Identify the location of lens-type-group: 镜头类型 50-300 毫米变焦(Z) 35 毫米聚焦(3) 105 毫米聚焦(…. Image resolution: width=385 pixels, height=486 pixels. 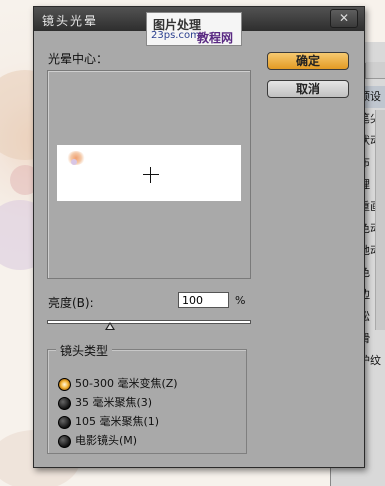
(147, 398).